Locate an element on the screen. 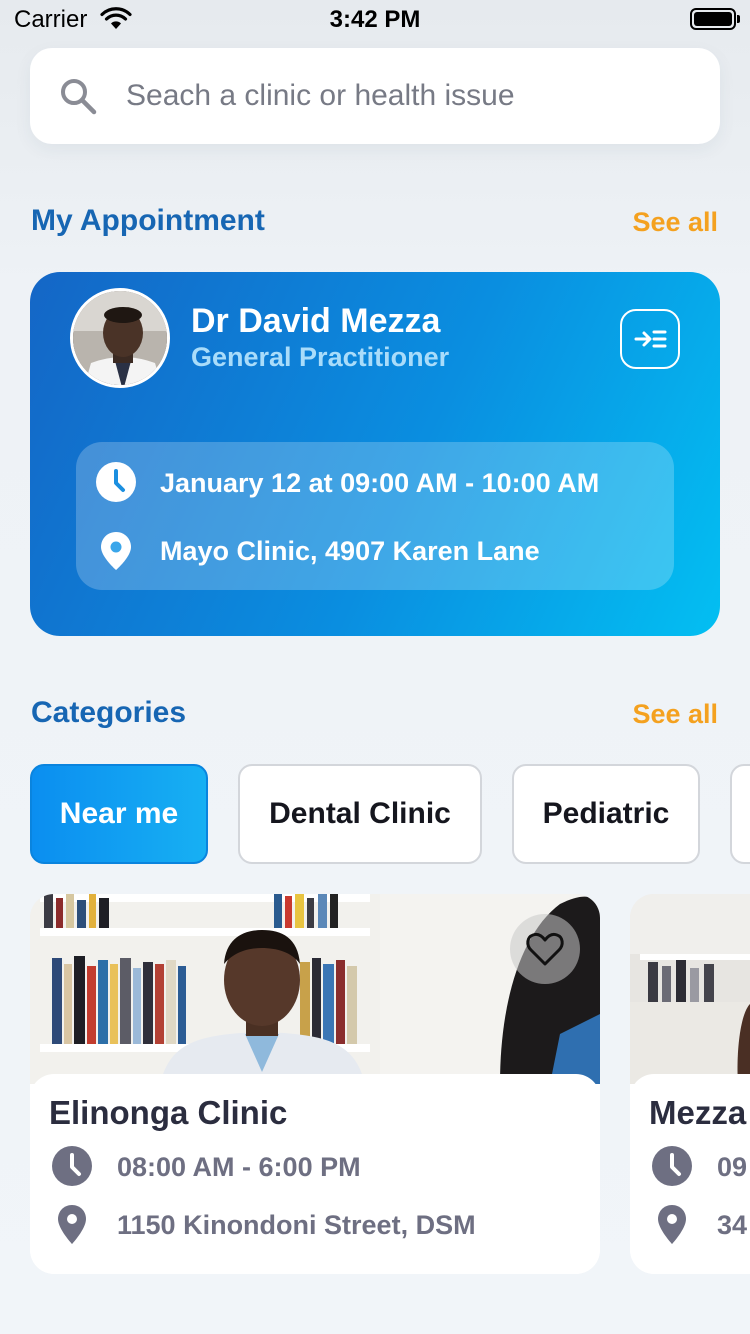  doctor-name: Dr David Mezza is located at coordinates (316, 321).